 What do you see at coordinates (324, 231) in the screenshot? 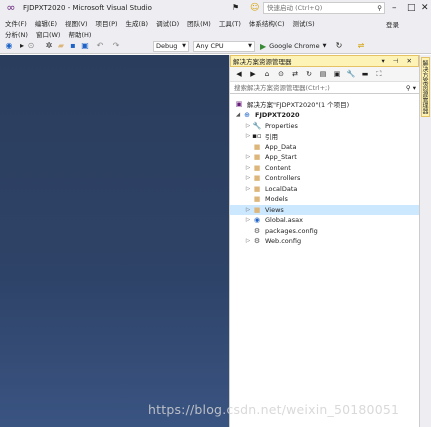
I see `tree-node-packages-config: ⚙ packages.config` at bounding box center [324, 231].